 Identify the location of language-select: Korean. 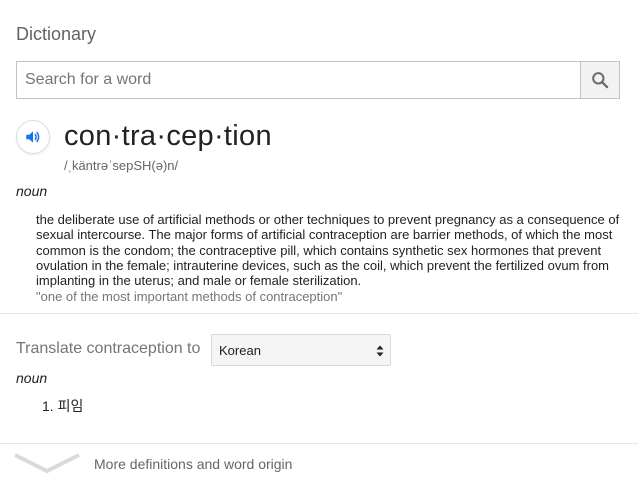
(301, 350).